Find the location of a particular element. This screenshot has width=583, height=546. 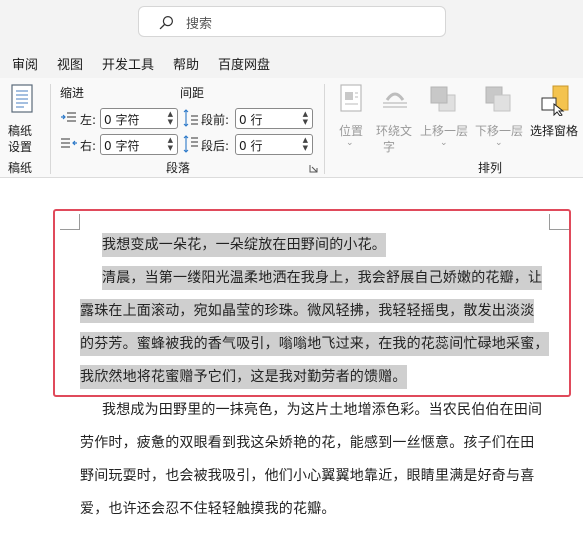

paragraph-3-line: 野间玩耍时，也会被我吸引，他们小心翼翼地靠近，眼睛里满是好奇与喜 is located at coordinates (307, 476).